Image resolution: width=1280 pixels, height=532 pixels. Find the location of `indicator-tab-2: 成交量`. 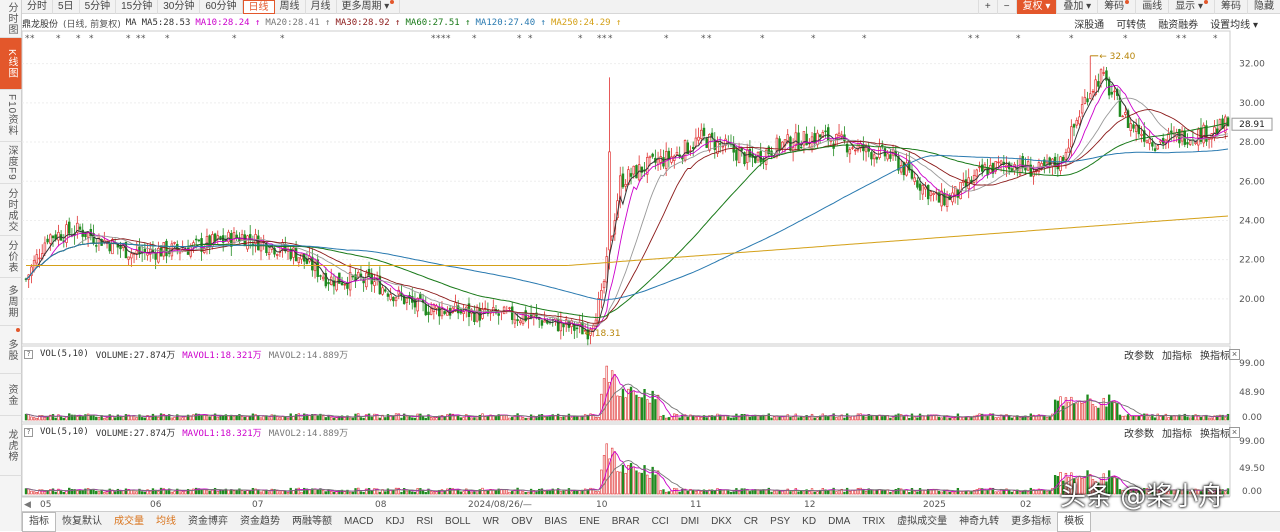

indicator-tab-2: 成交量 is located at coordinates (129, 522).